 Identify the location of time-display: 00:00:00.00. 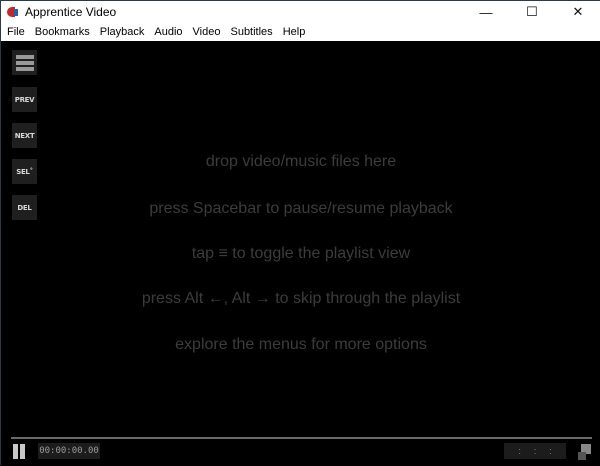
(69, 451).